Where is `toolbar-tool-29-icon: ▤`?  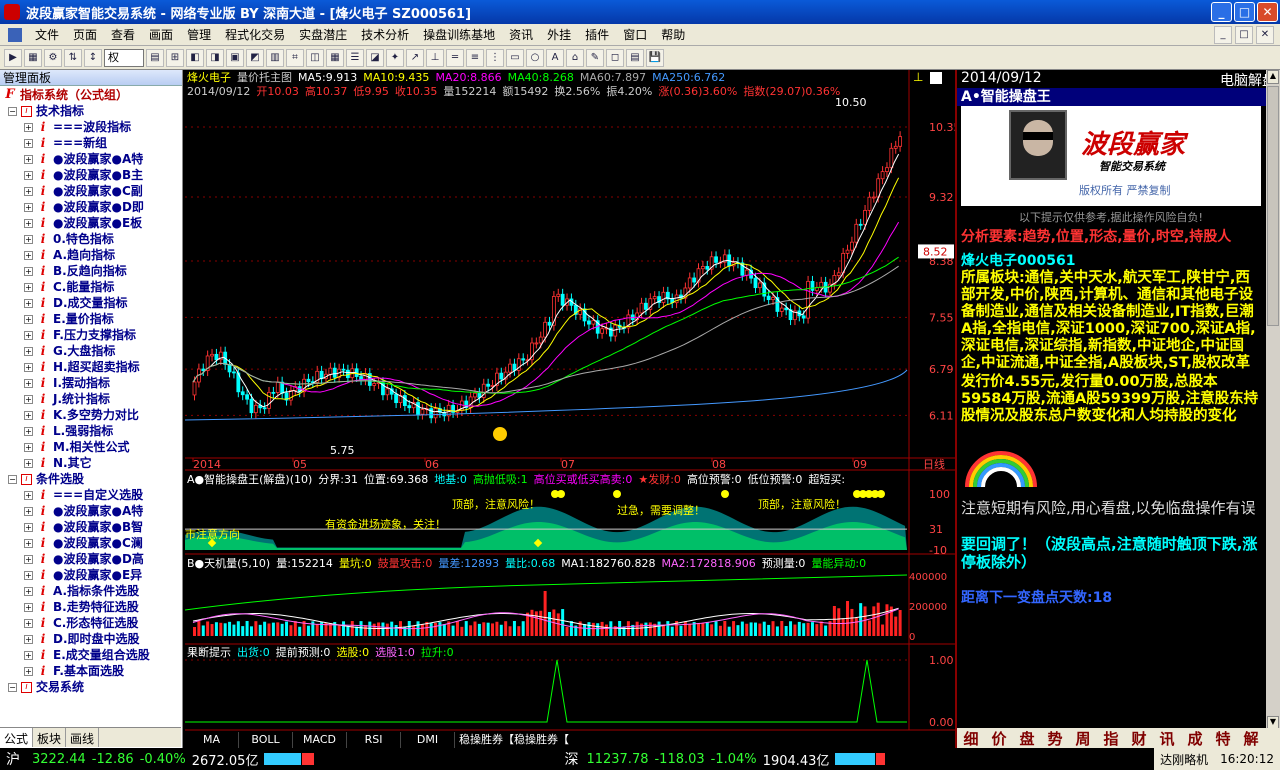 toolbar-tool-29-icon: ▤ is located at coordinates (635, 57).